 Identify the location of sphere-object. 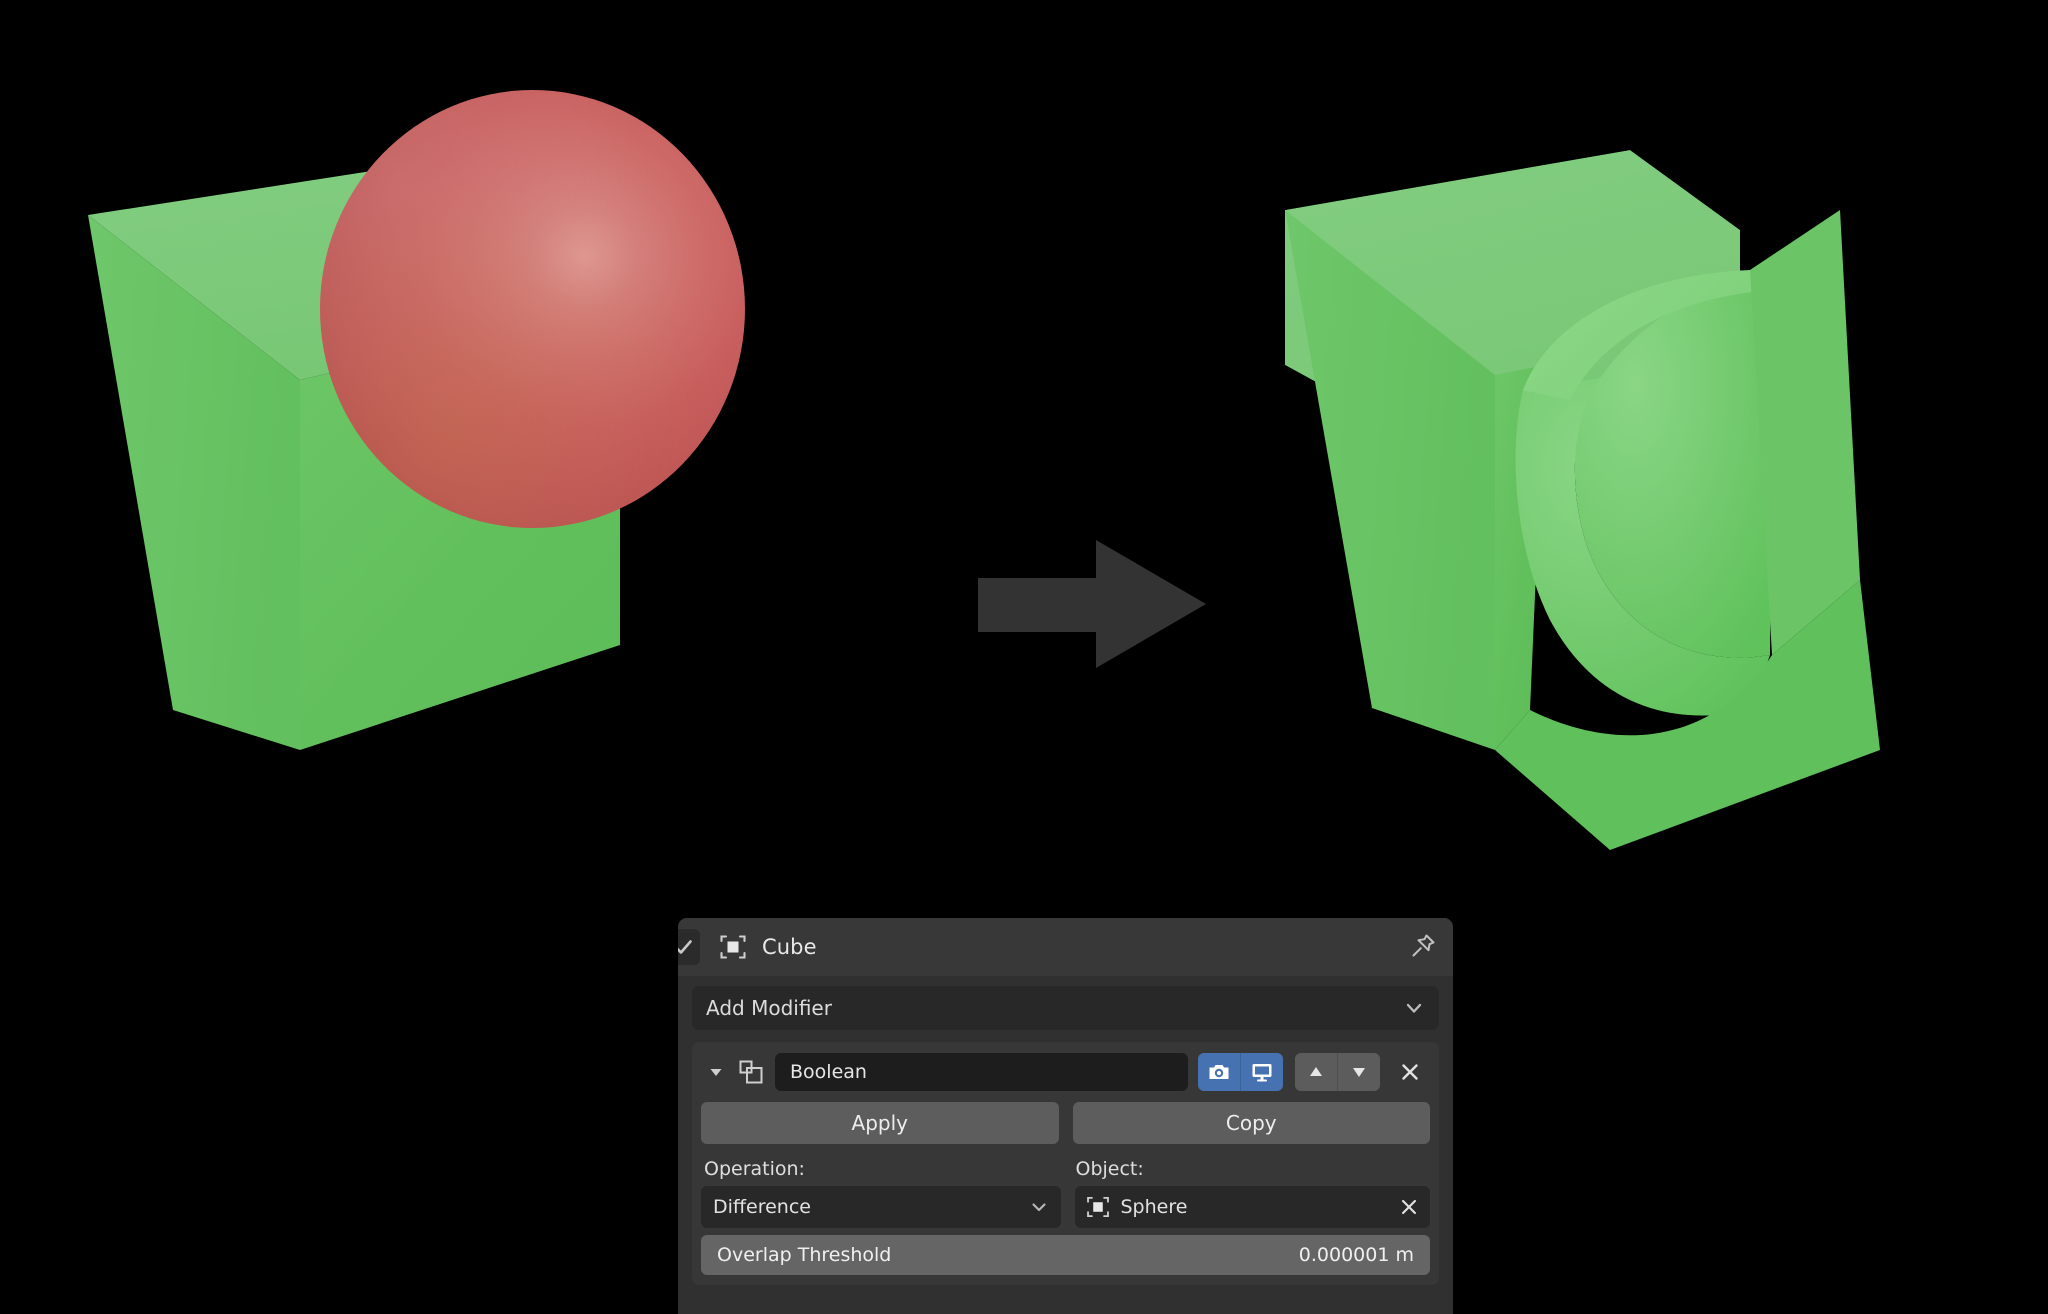
(532, 309).